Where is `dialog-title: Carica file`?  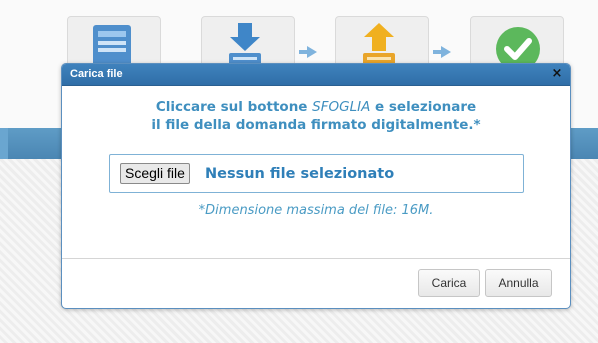
dialog-title: Carica file is located at coordinates (96, 74).